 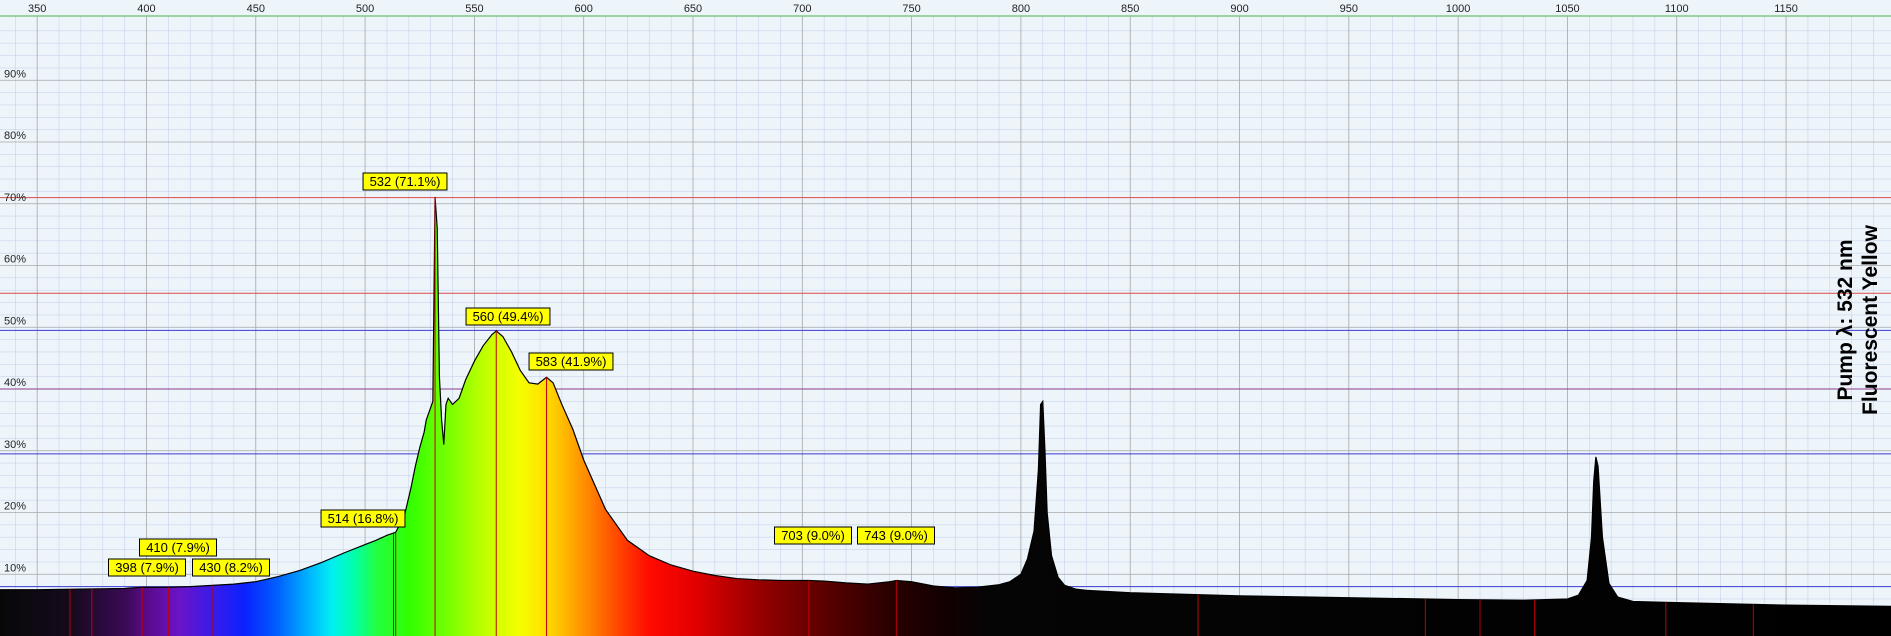 I want to click on x-tick-label: 950, so click(x=1349, y=9).